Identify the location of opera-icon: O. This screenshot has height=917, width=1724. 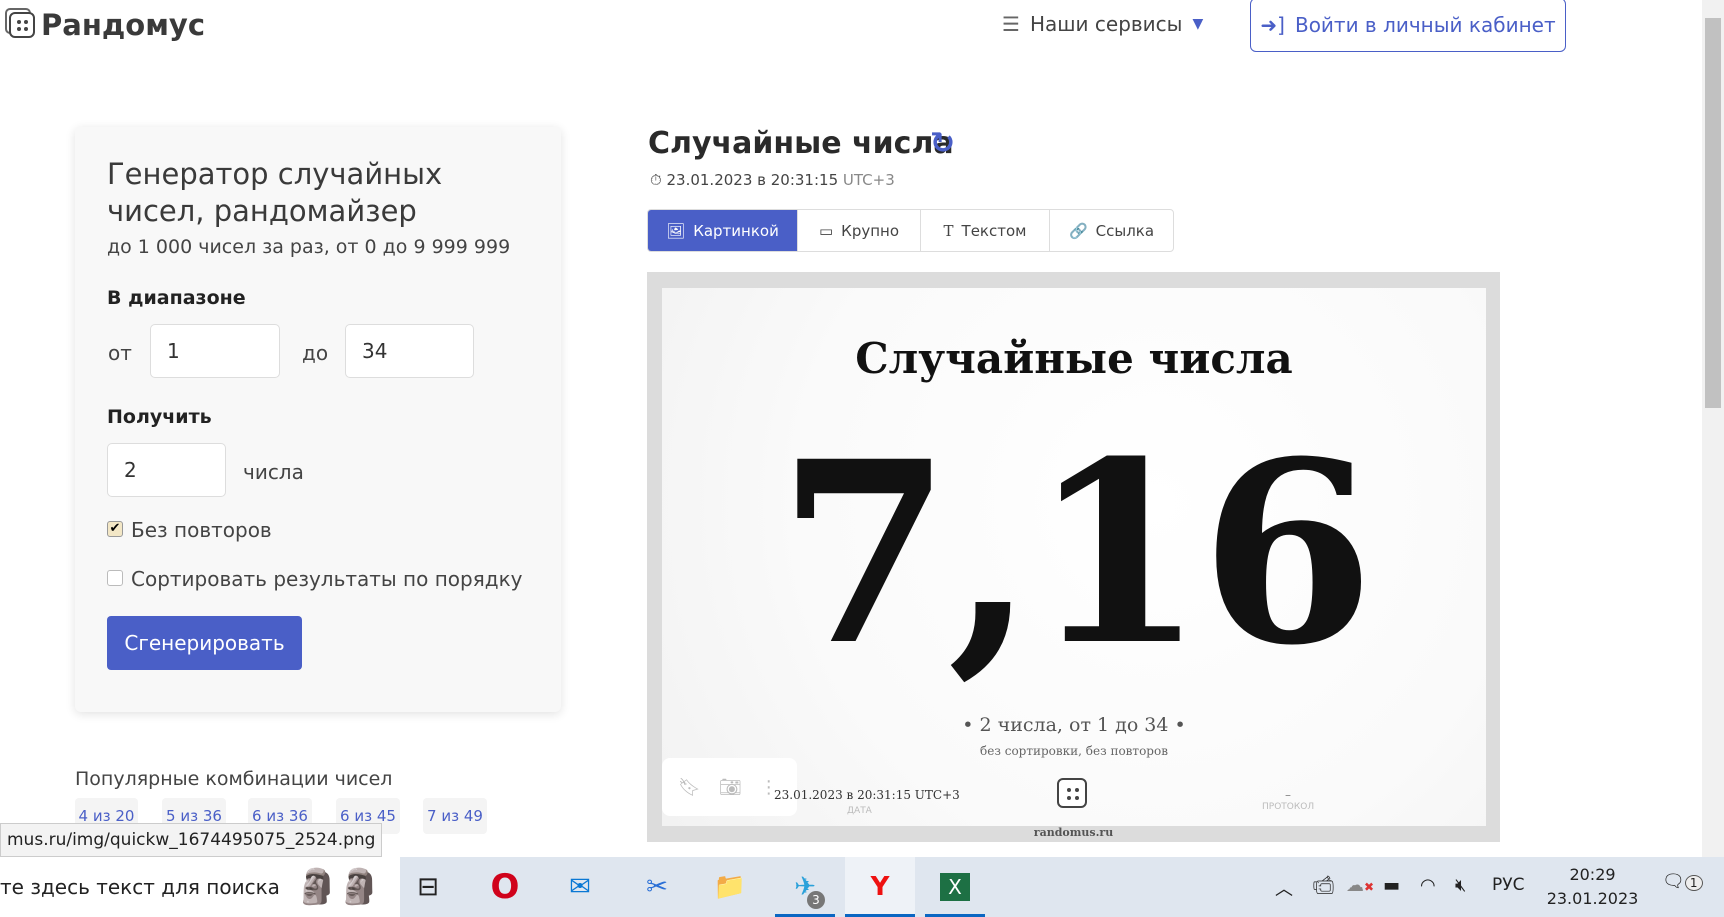
(505, 887).